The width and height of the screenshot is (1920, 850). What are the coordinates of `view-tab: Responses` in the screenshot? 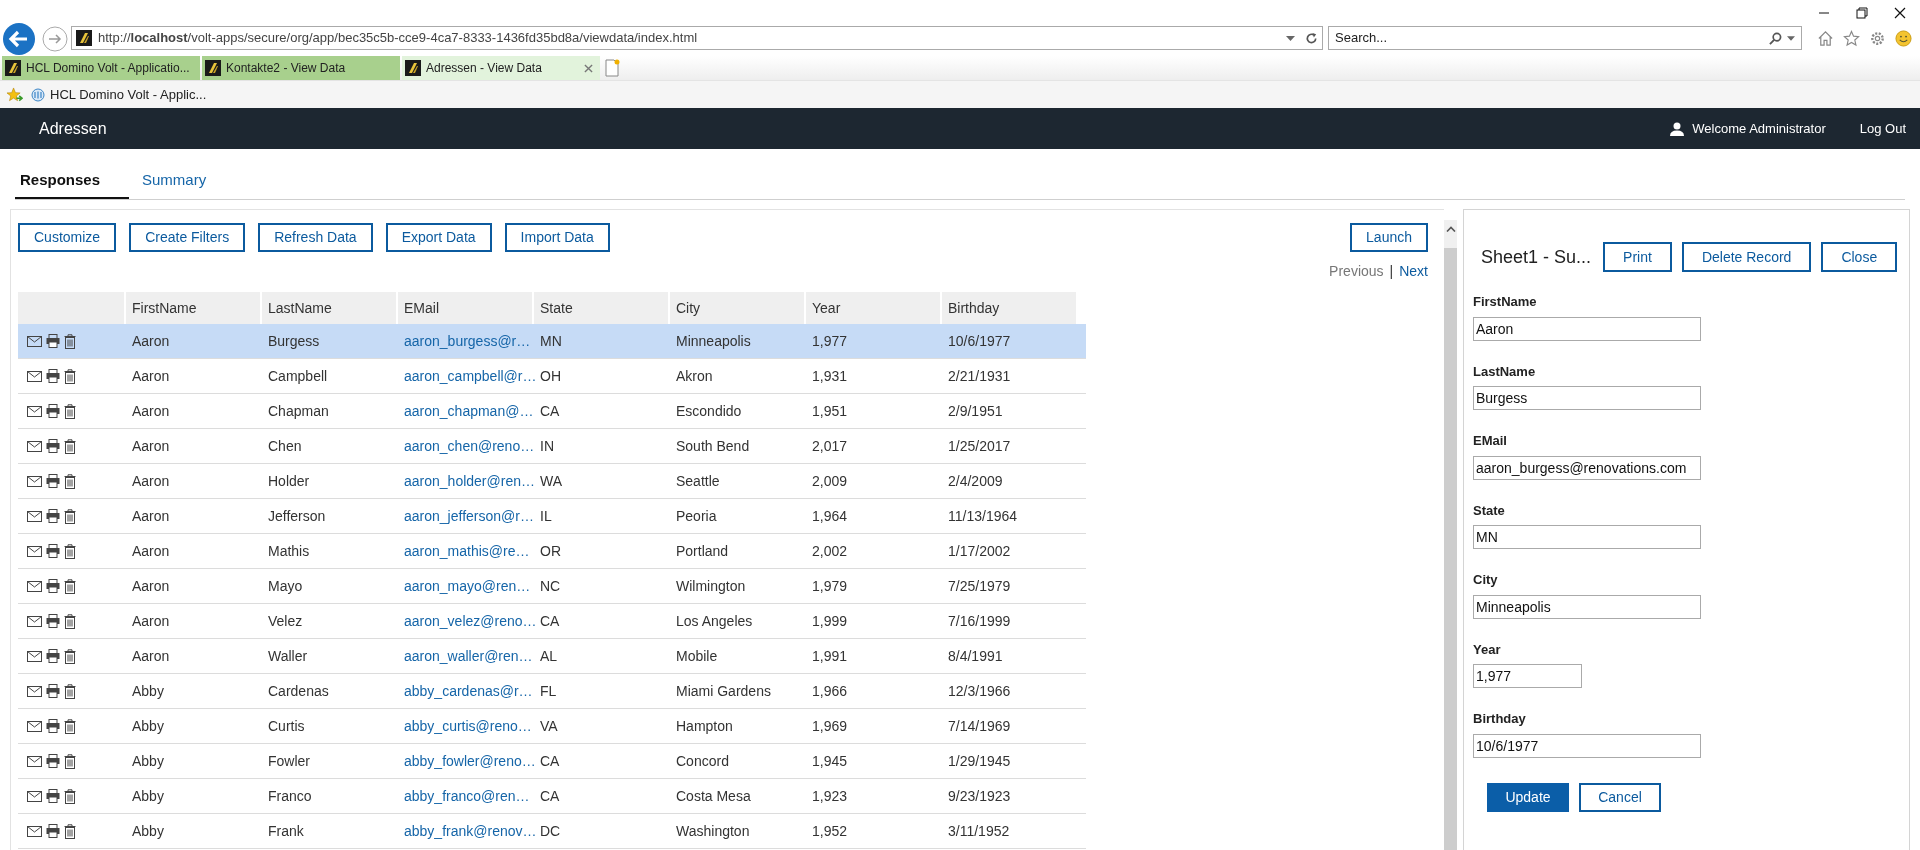 It's located at (72, 181).